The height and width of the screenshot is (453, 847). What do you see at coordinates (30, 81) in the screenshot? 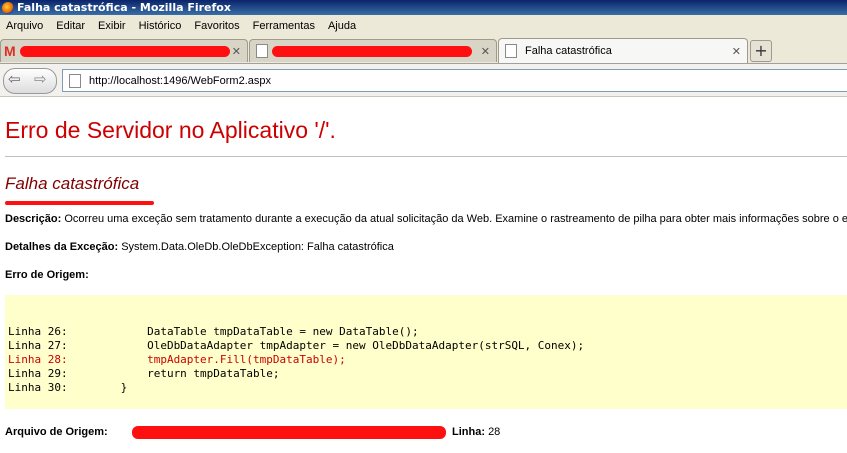
I see `back-forward-buttons: ⇦ ⇨` at bounding box center [30, 81].